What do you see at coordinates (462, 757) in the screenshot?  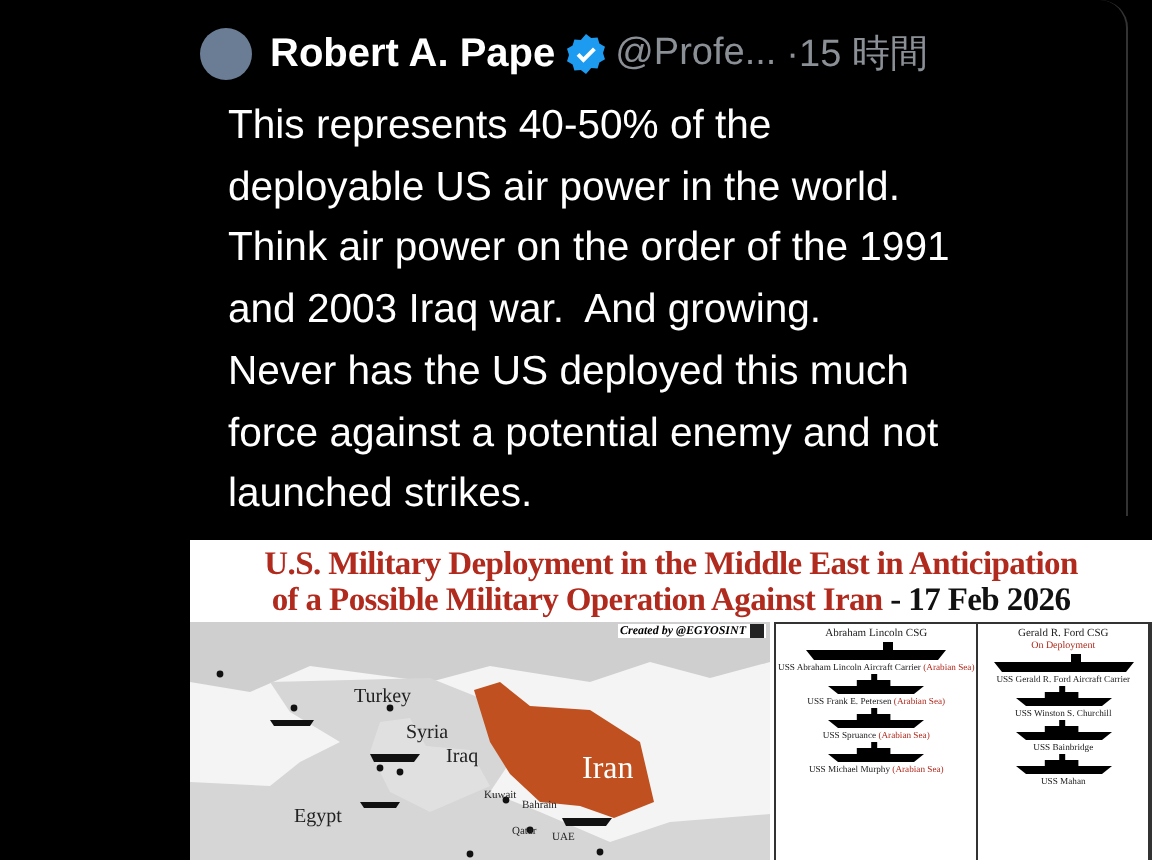 I see `map-label: Iraq` at bounding box center [462, 757].